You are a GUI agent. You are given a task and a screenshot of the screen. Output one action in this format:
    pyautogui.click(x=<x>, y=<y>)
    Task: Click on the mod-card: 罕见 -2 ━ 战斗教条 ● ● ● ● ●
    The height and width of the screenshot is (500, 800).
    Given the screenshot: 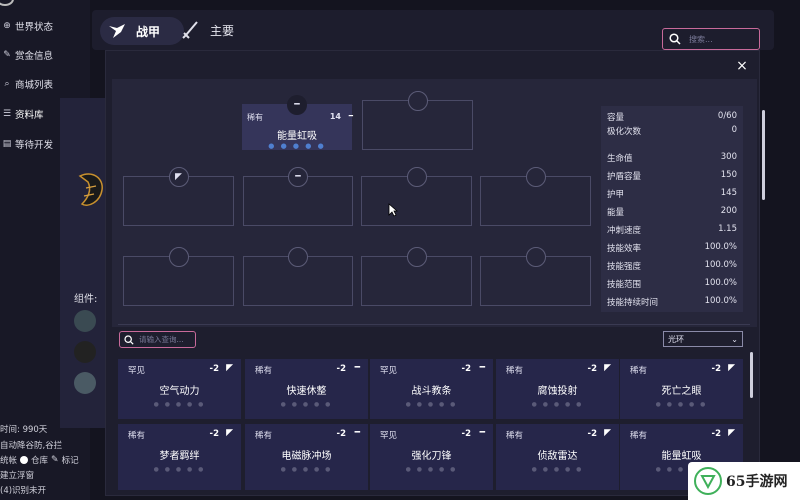 What is the action you would take?
    pyautogui.click(x=431, y=389)
    